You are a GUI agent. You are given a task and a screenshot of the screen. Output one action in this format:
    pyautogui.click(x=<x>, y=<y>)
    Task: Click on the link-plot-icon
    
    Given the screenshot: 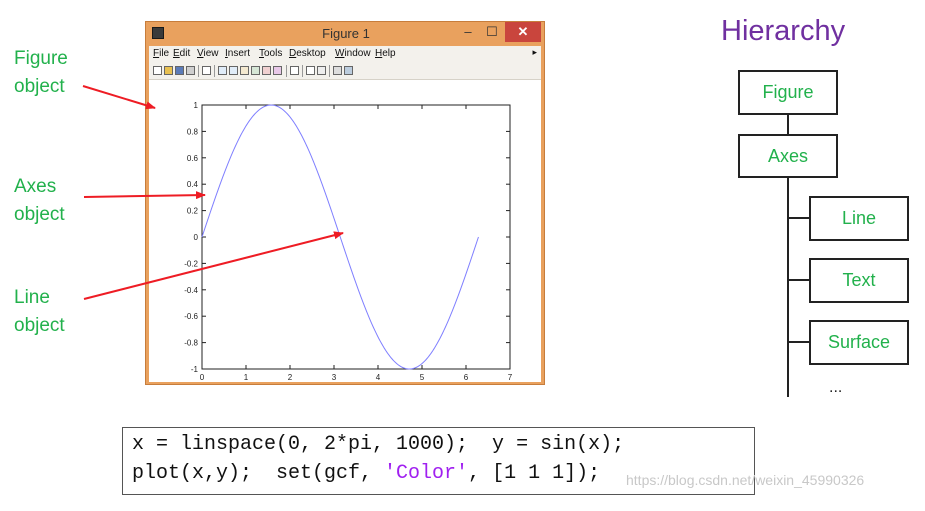 What is the action you would take?
    pyautogui.click(x=294, y=70)
    